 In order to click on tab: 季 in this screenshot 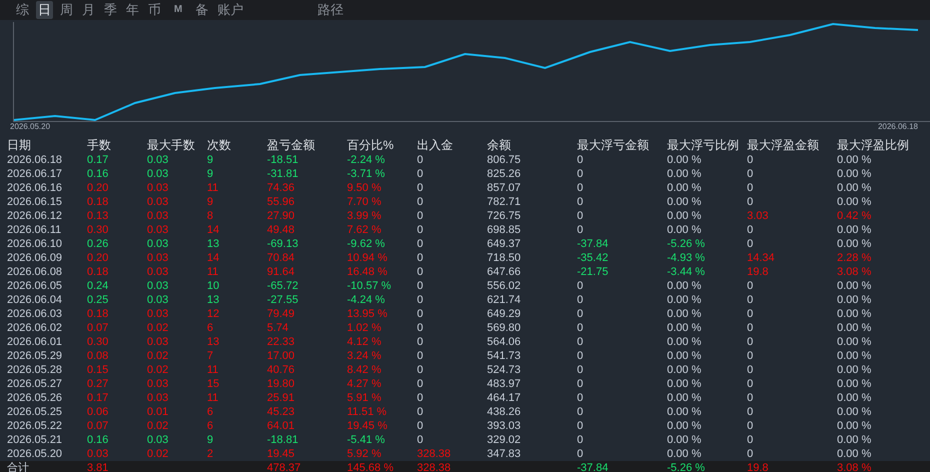, I will do `click(110, 10)`.